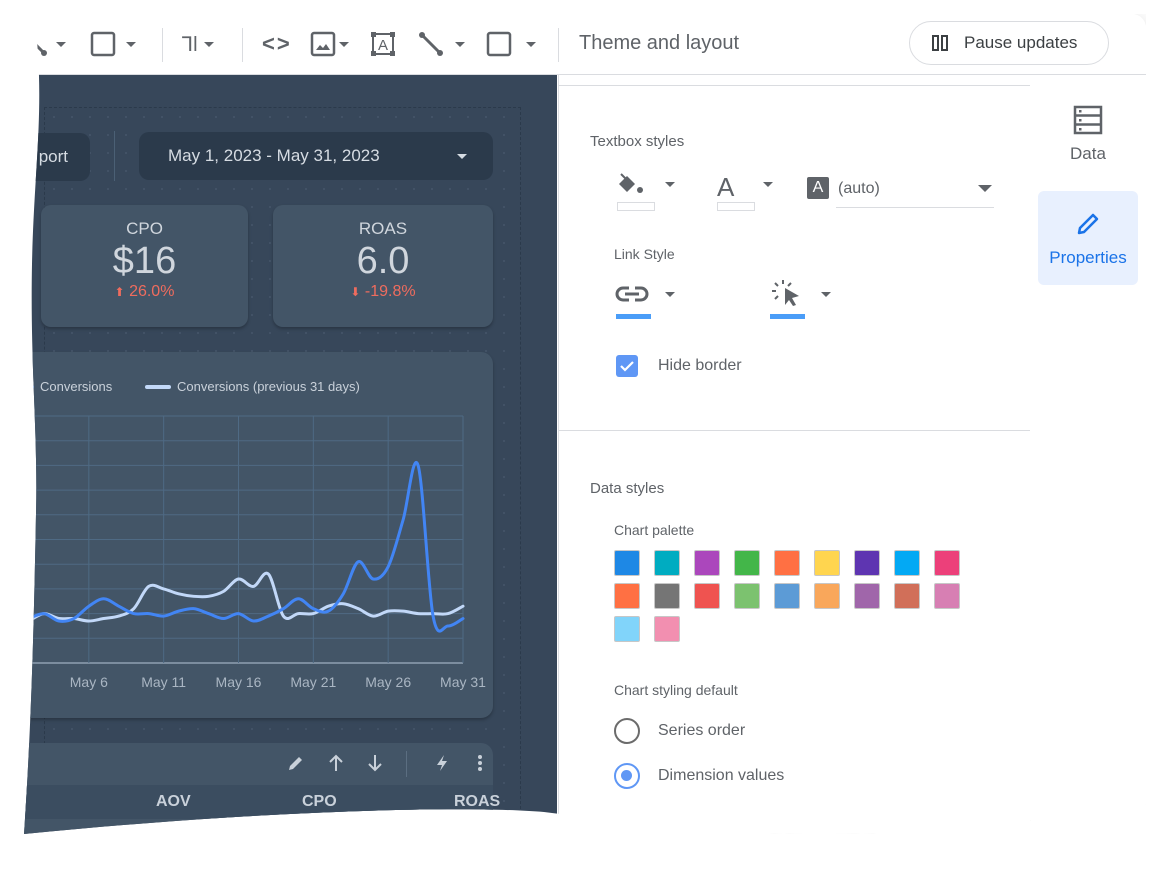 This screenshot has height=870, width=1171. Describe the element at coordinates (323, 44) in the screenshot. I see `image-icon` at that location.